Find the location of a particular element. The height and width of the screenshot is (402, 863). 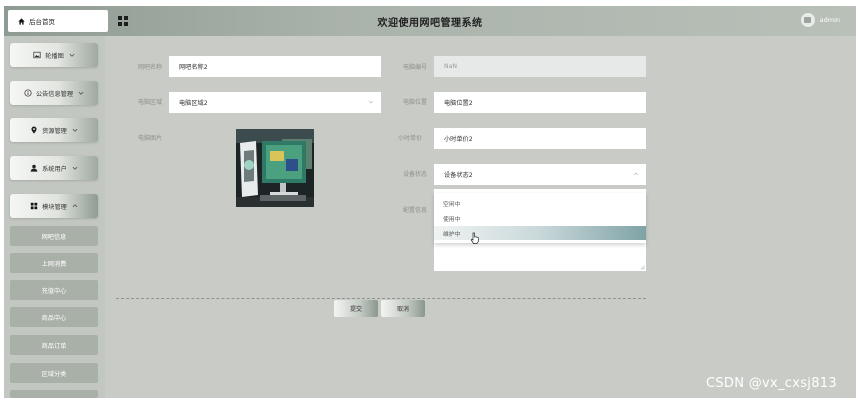

number-label: 电脑编号 is located at coordinates (415, 67).